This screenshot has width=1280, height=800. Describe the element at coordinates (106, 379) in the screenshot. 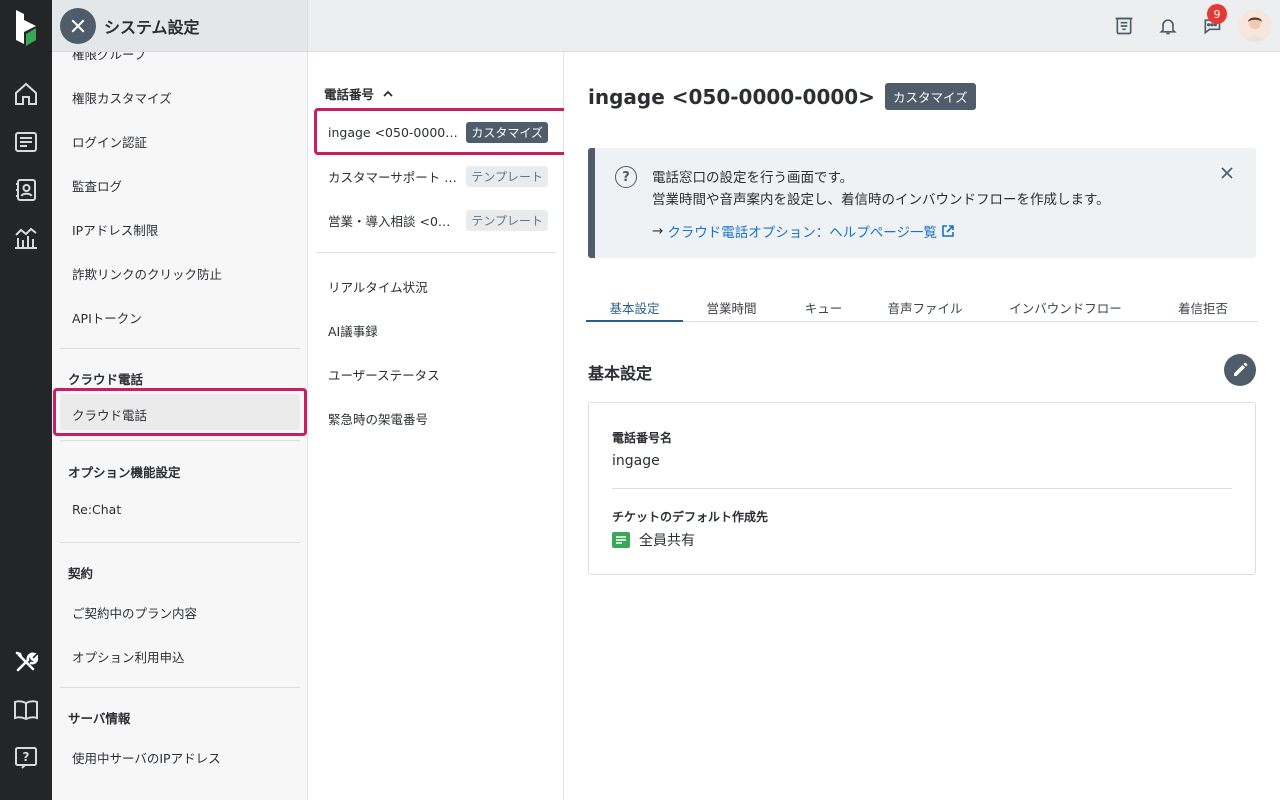

I see `section-cloud-phone: クラウド電話` at that location.